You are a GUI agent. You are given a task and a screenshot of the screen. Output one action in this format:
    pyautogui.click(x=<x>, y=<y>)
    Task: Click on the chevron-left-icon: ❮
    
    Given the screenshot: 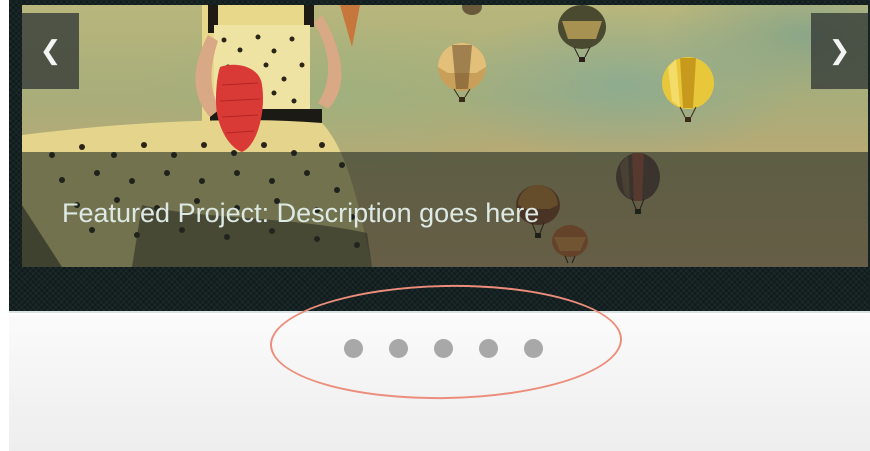 What is the action you would take?
    pyautogui.click(x=50, y=51)
    